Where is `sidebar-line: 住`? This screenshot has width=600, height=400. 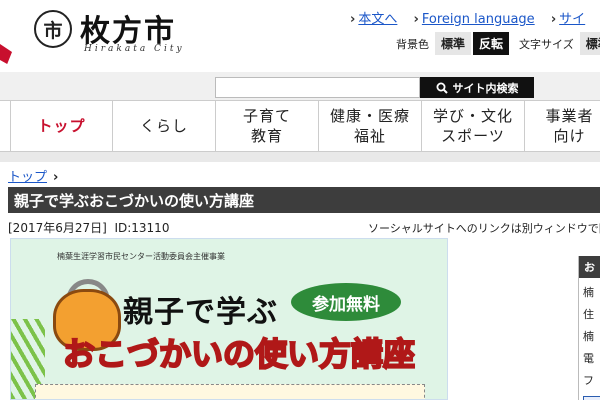
sidebar-line: 住 is located at coordinates (588, 314).